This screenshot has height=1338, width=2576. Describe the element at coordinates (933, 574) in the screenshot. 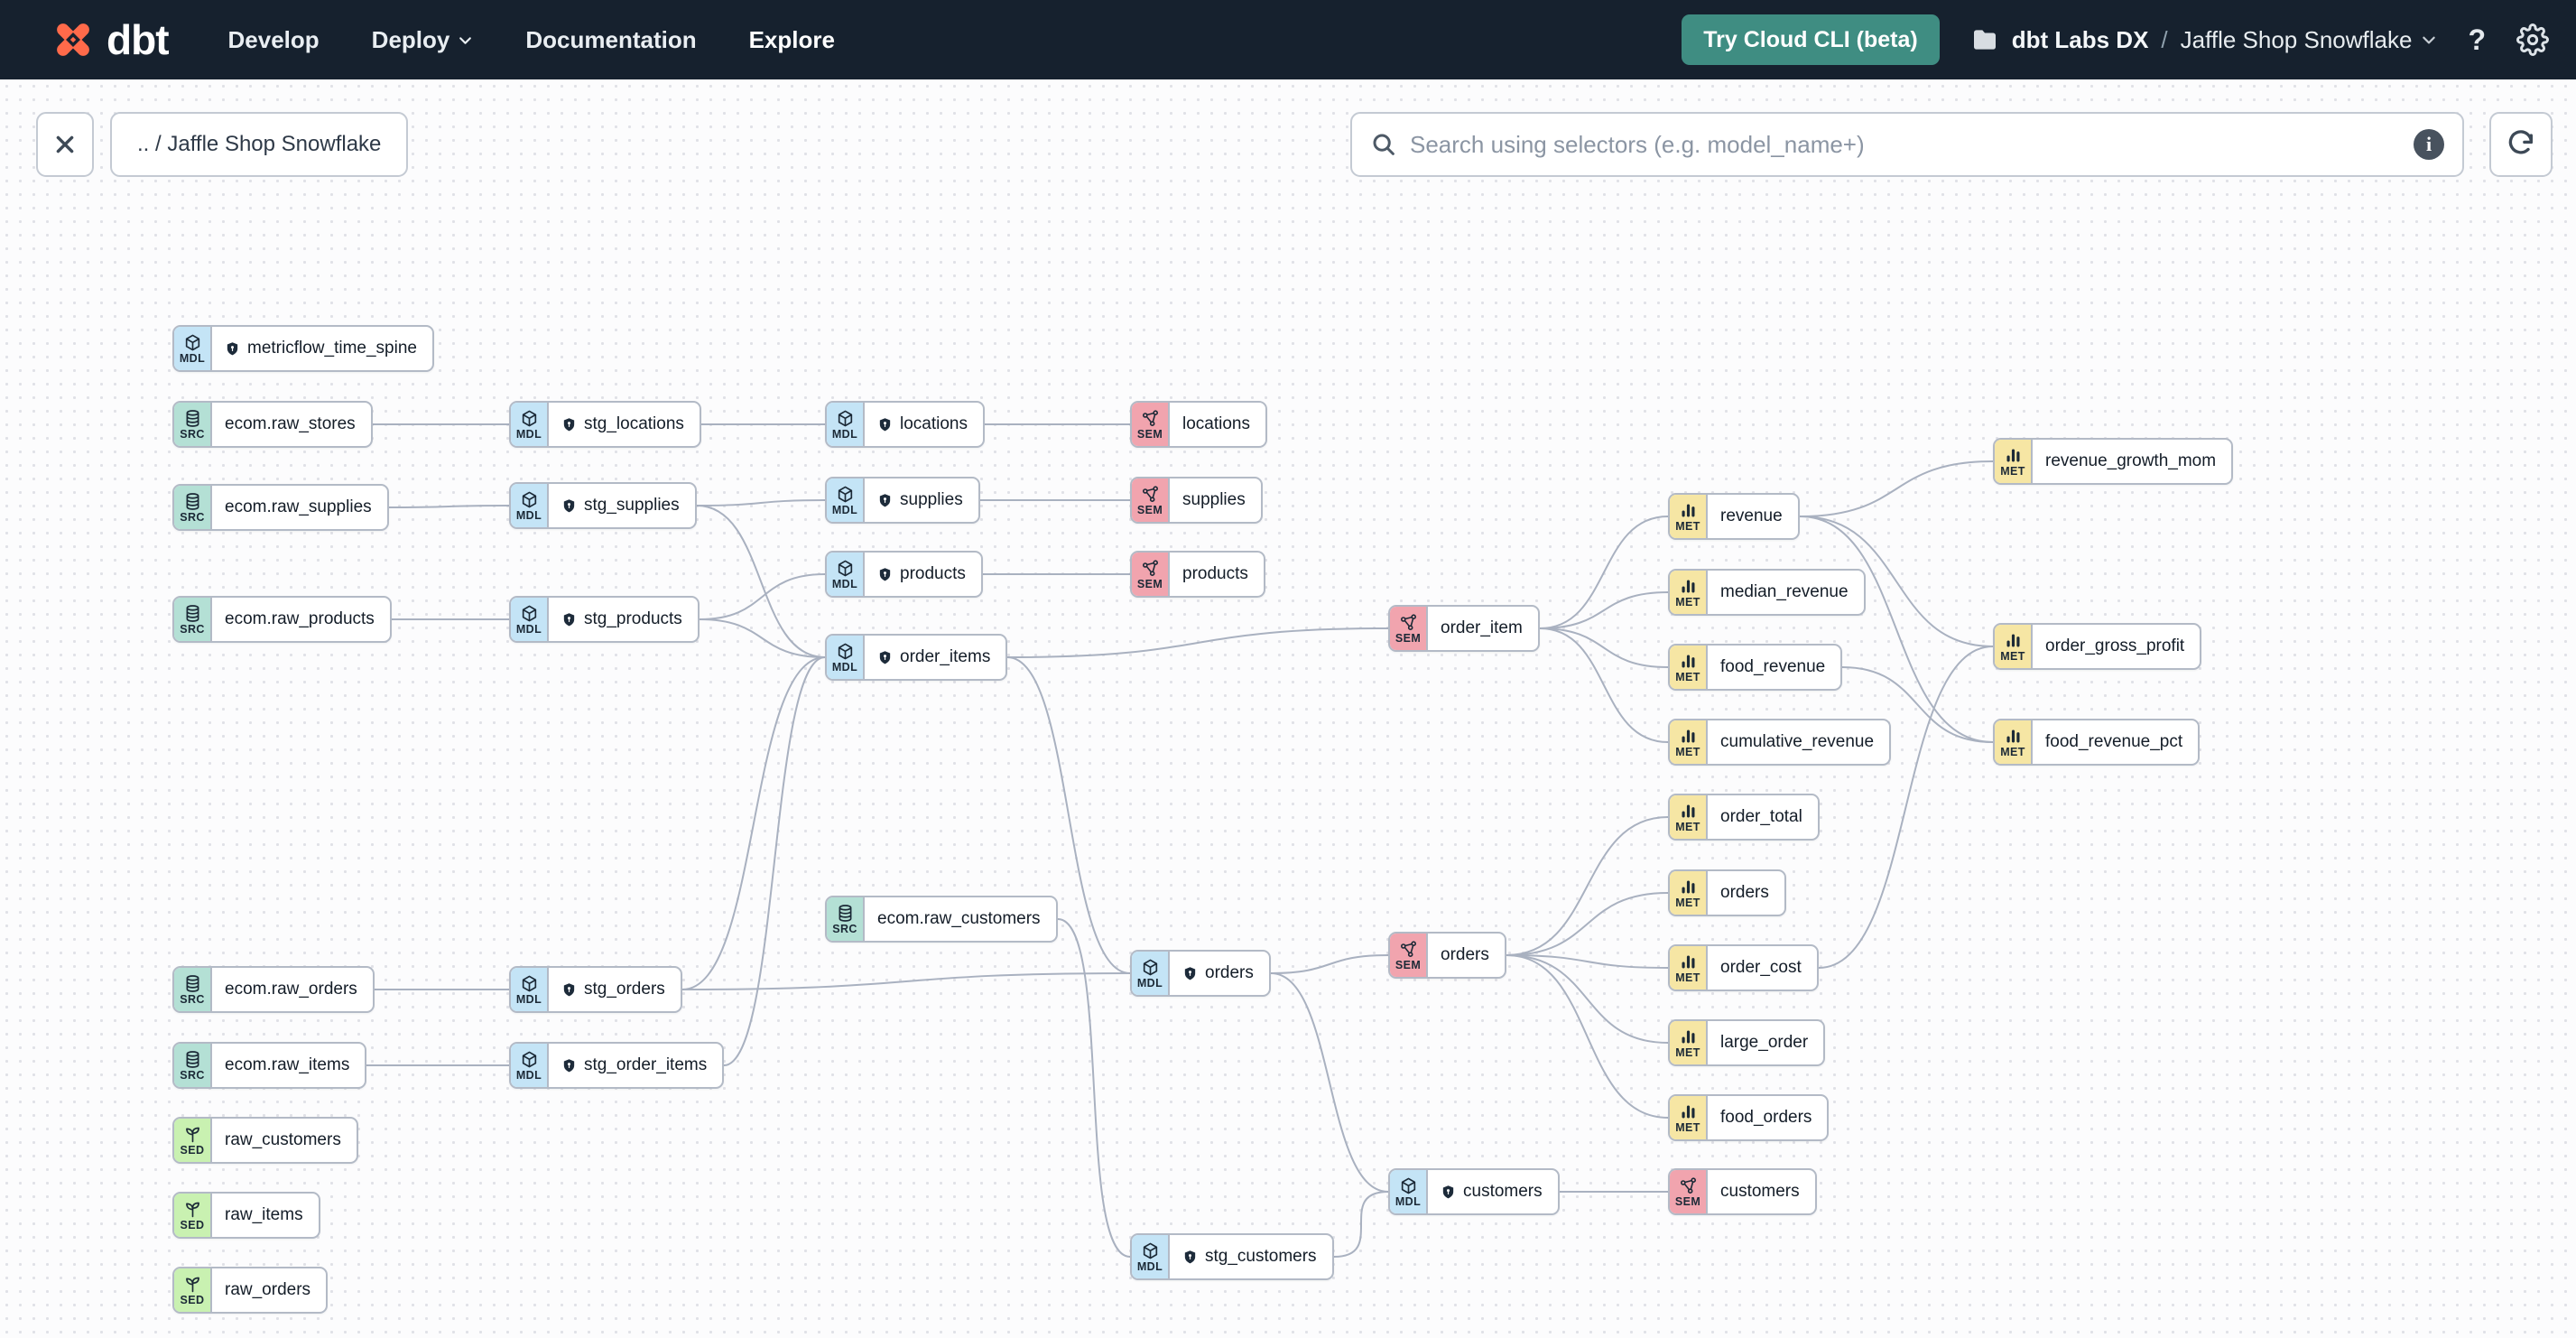

I see `node-name-text: products` at that location.